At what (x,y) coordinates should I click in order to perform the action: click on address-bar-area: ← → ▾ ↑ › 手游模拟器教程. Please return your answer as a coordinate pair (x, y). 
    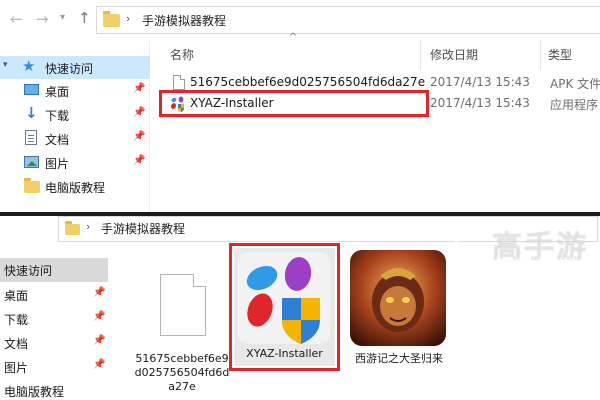
    Looking at the image, I should click on (300, 20).